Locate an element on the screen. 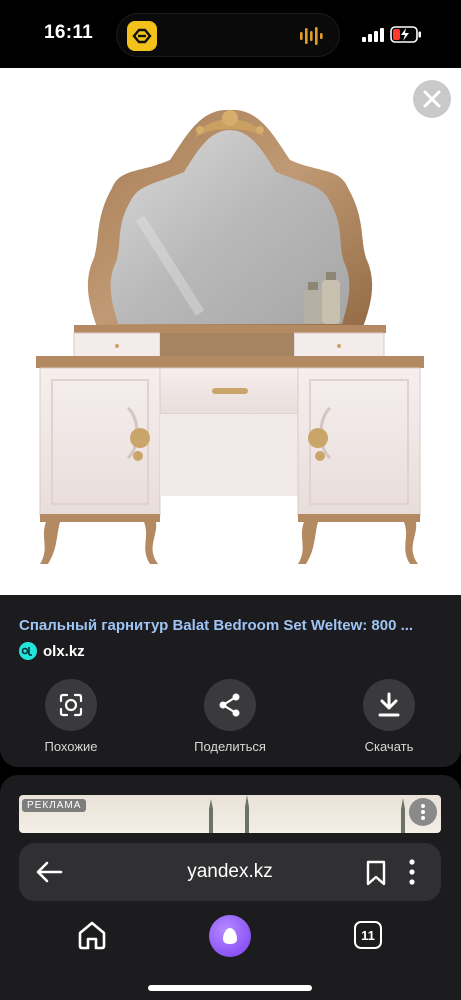 Image resolution: width=461 pixels, height=1000 pixels. status-time: 16:11 is located at coordinates (69, 32).